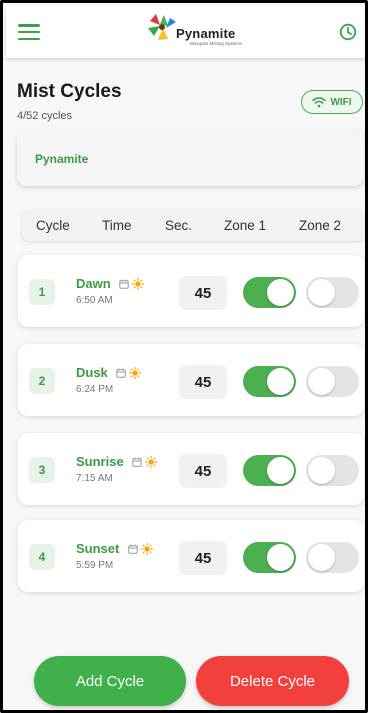  I want to click on cycle-time: 7:15 AM, so click(94, 478).